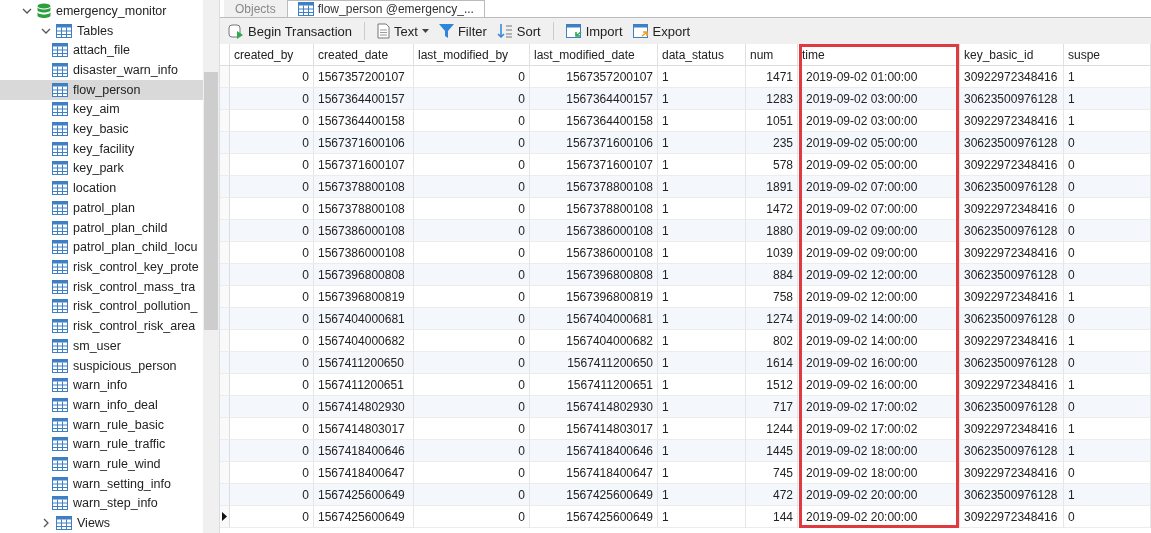 The image size is (1151, 533). Describe the element at coordinates (101, 444) in the screenshot. I see `table-list-item: warn_rule_traffic` at that location.